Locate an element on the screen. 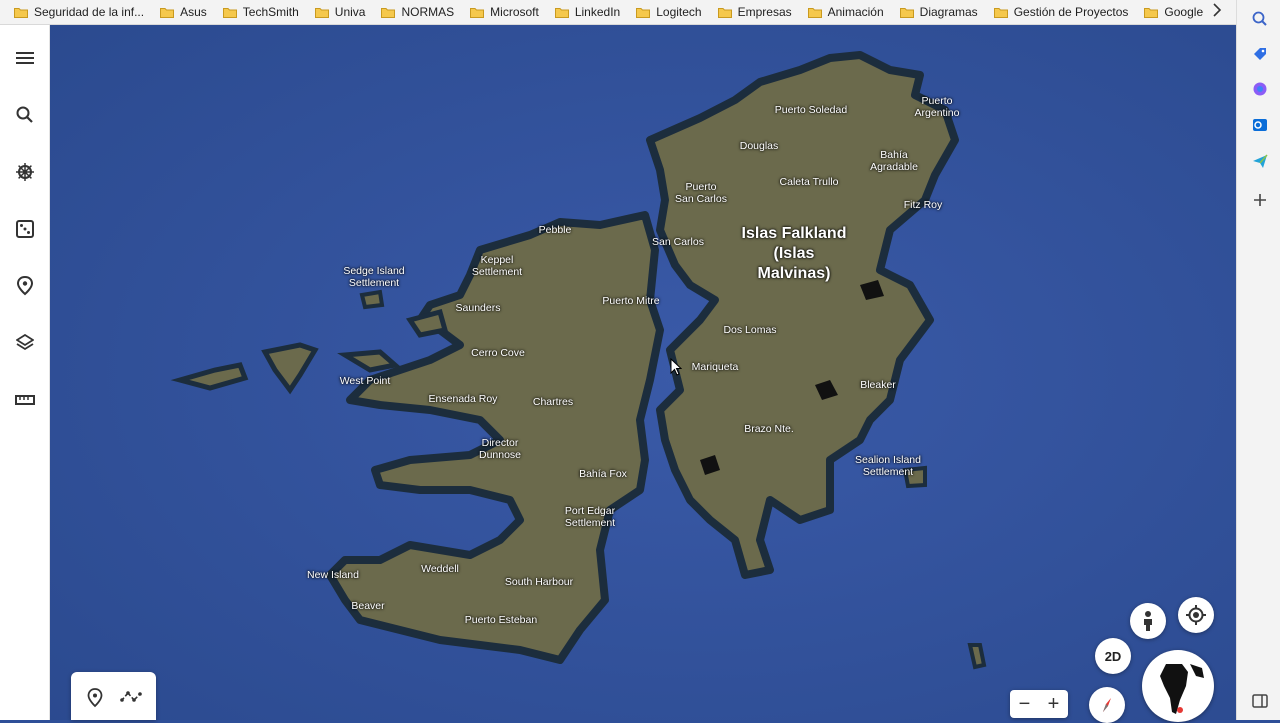  dice-icon is located at coordinates (25, 229).